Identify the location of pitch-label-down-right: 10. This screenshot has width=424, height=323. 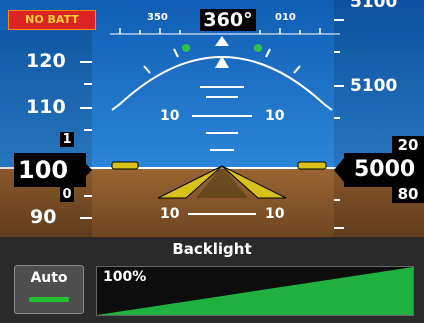
(275, 214).